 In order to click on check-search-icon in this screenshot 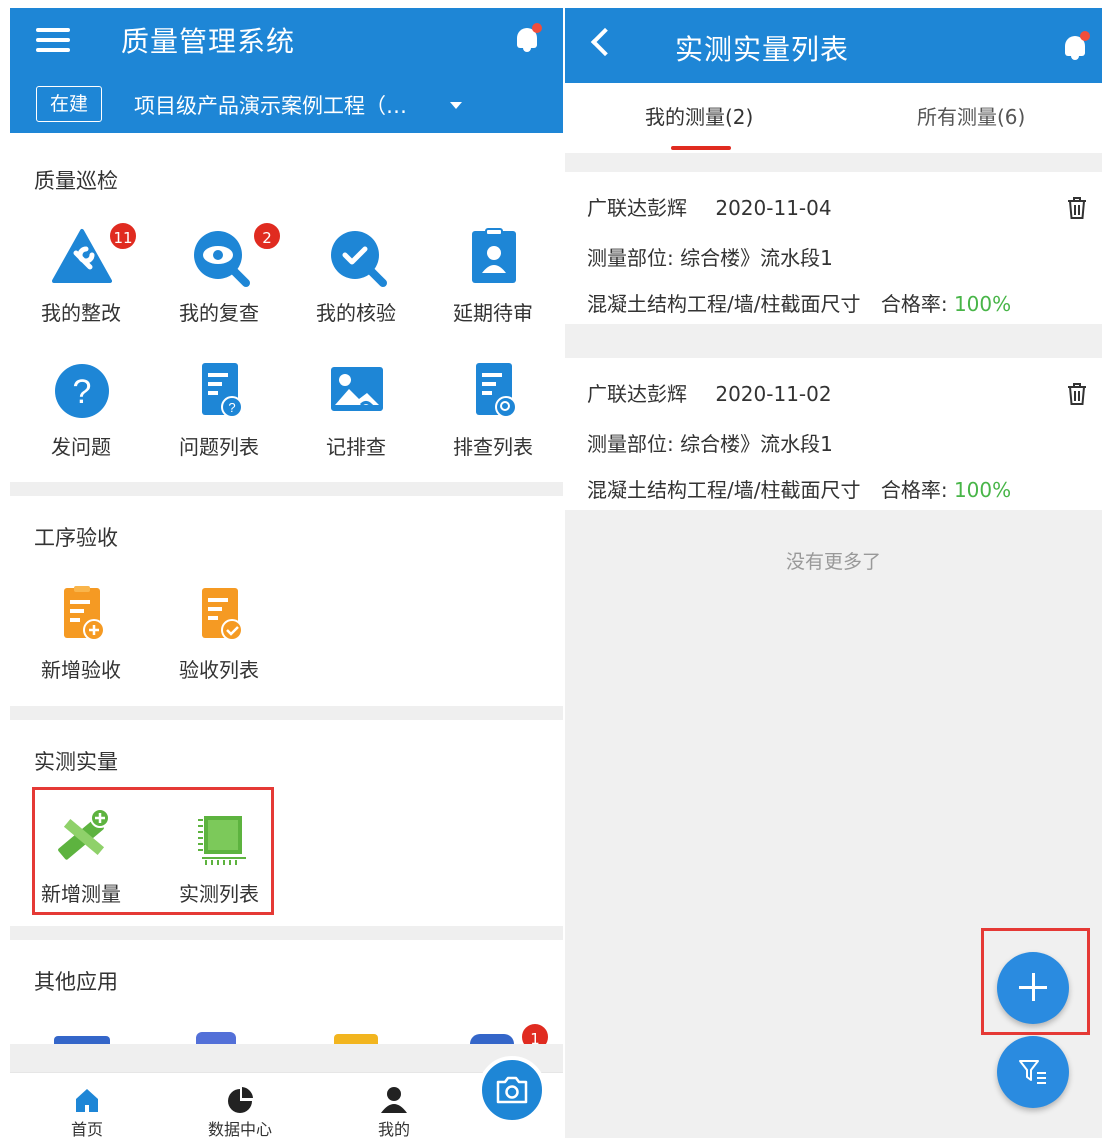, I will do `click(359, 259)`.